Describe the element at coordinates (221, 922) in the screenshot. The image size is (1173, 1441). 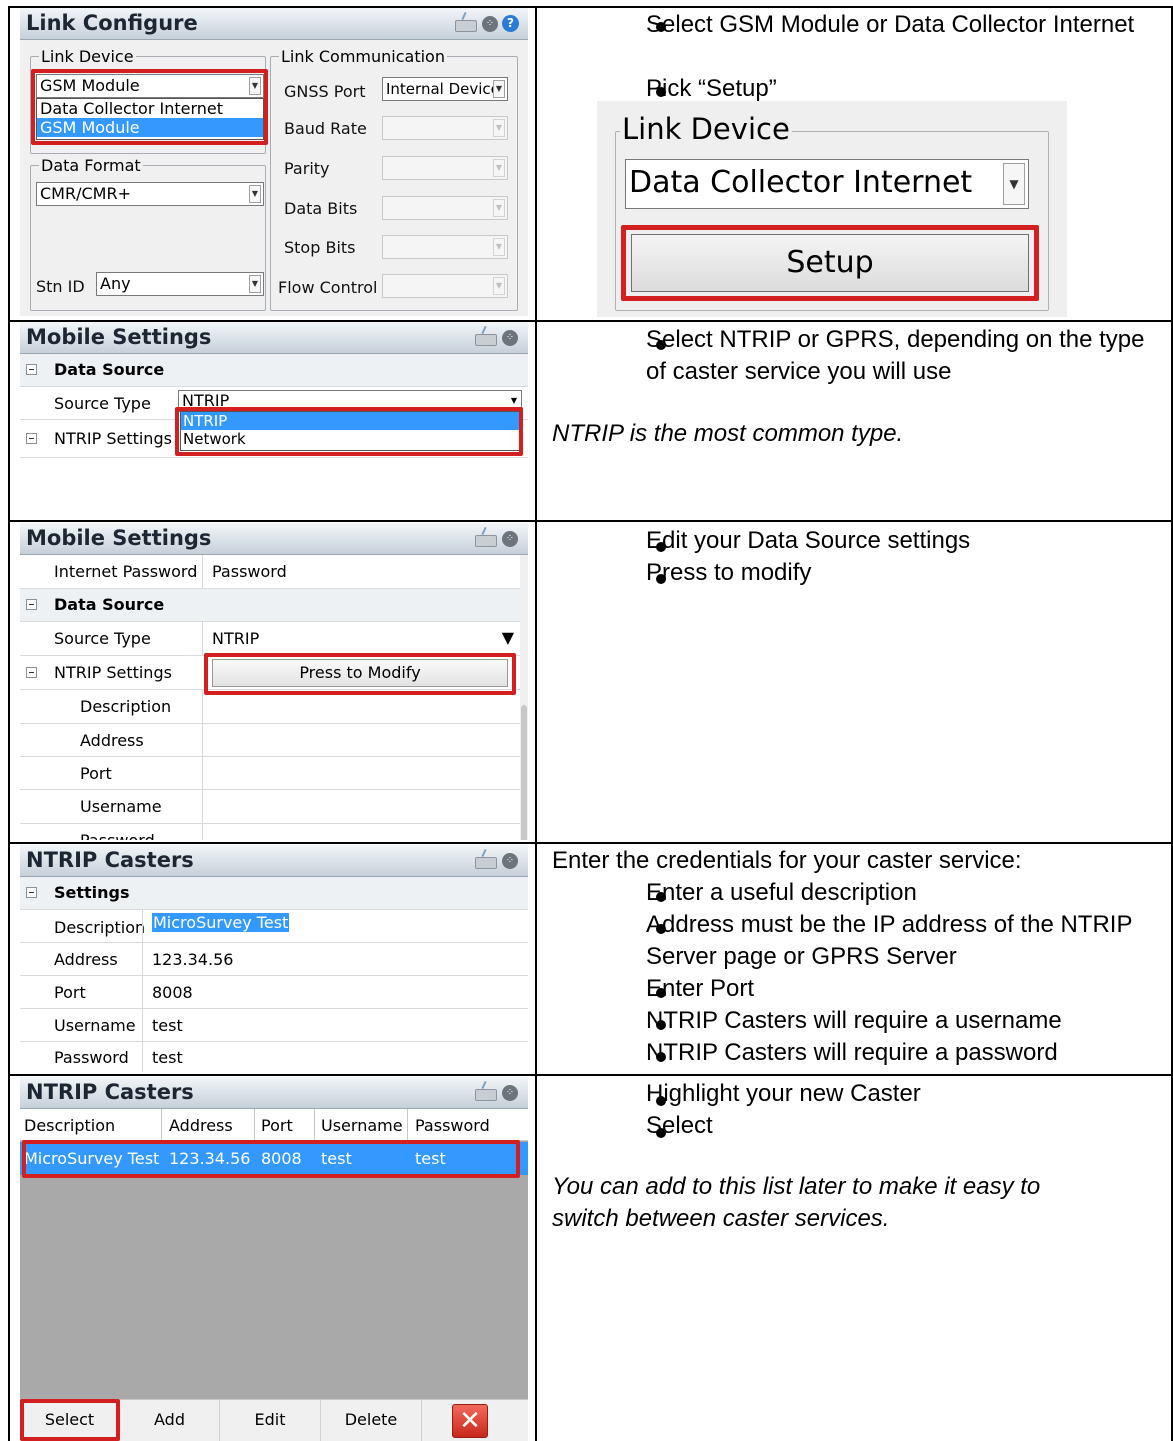
I see `description-value: MicroSurvey Test` at that location.